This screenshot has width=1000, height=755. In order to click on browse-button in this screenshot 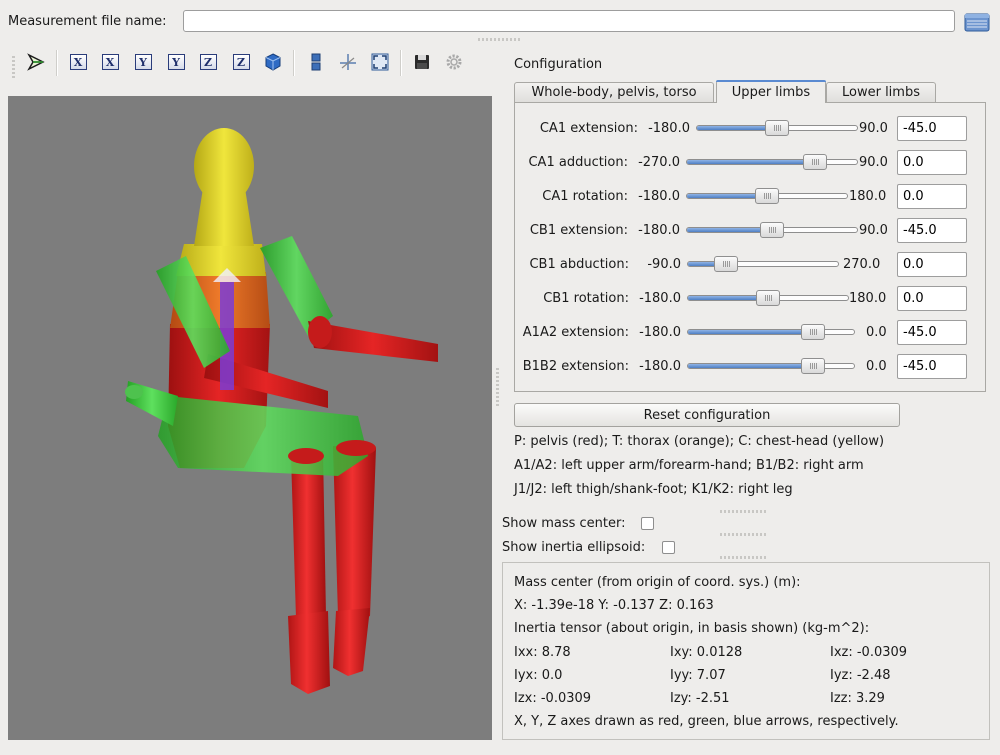, I will do `click(977, 22)`.